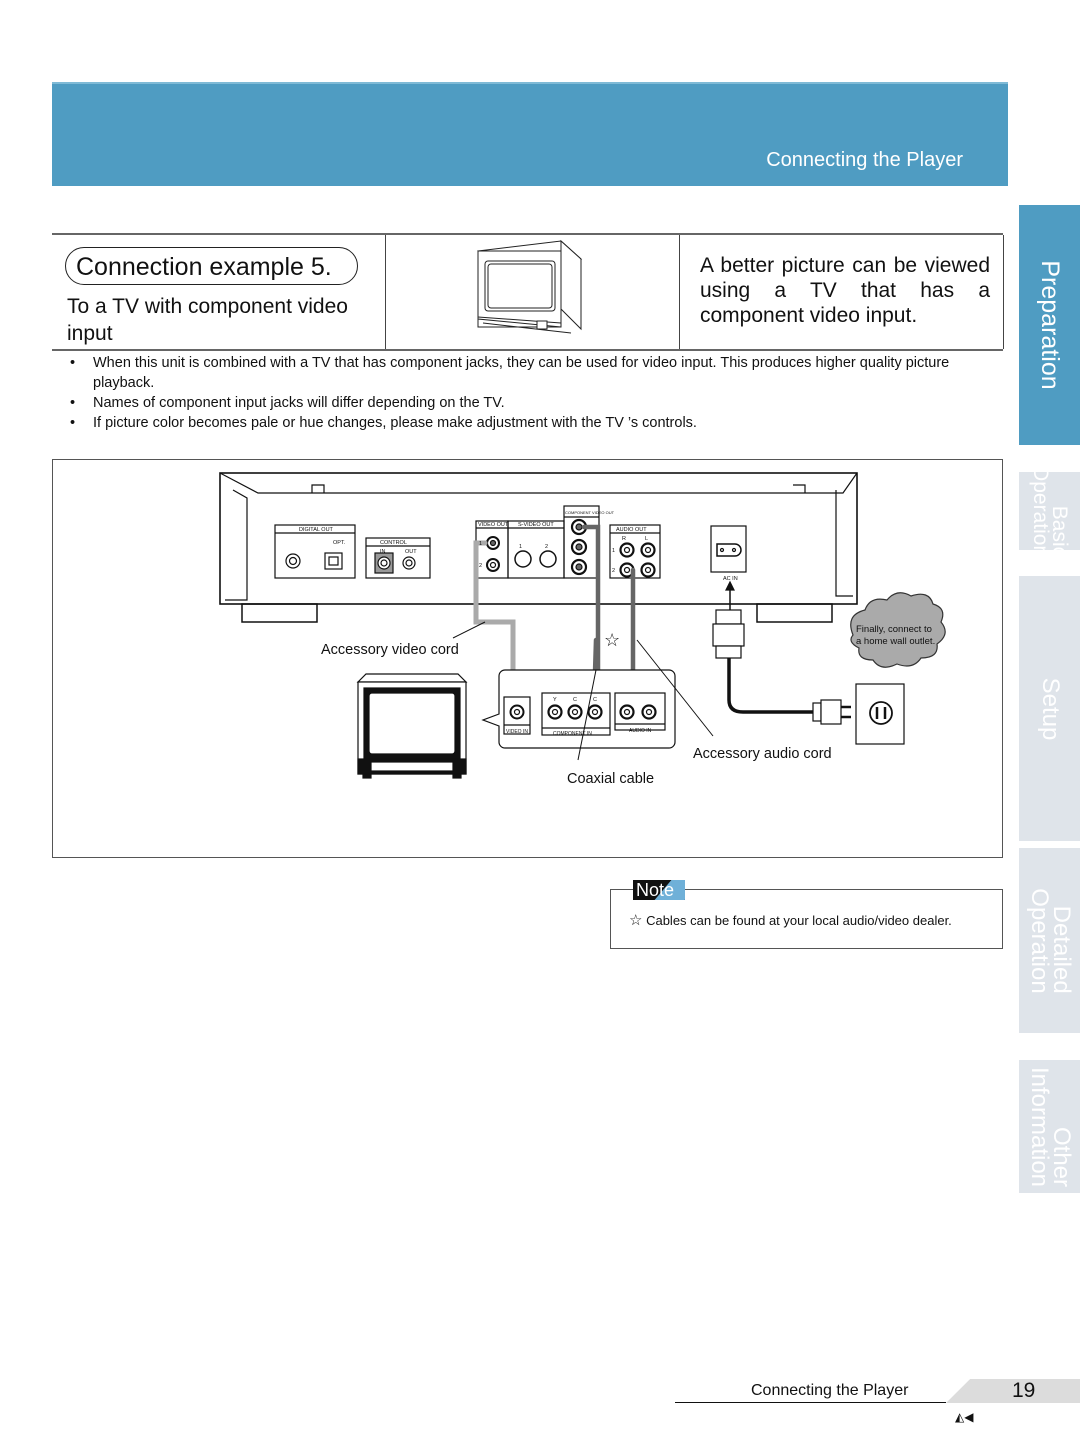 The width and height of the screenshot is (1080, 1439). What do you see at coordinates (538, 547) in the screenshot?
I see `dvd-player-rear` at bounding box center [538, 547].